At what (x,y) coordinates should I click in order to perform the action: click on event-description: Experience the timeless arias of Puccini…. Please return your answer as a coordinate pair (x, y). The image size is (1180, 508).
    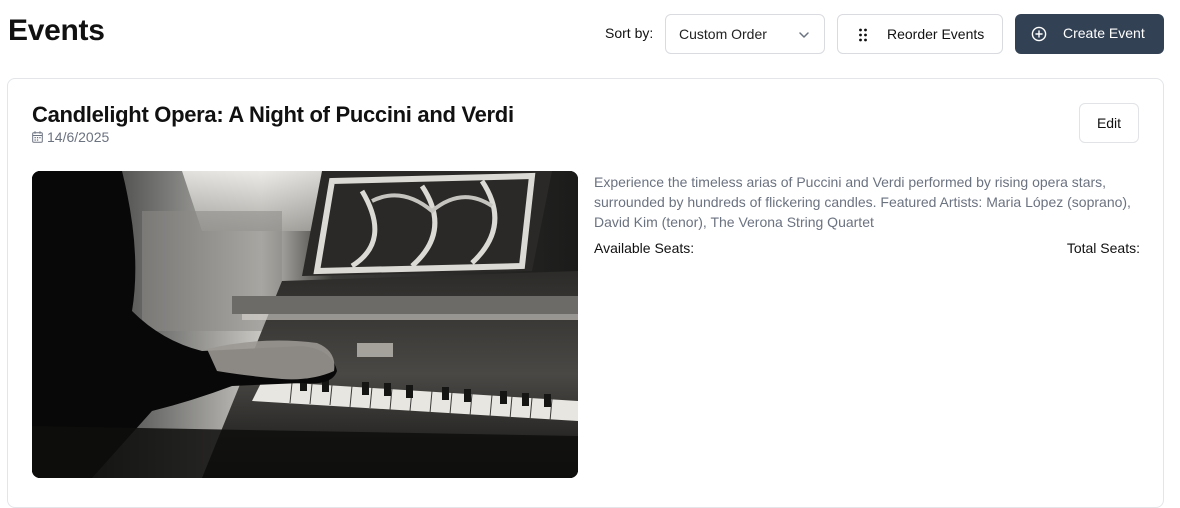
    Looking at the image, I should click on (862, 202).